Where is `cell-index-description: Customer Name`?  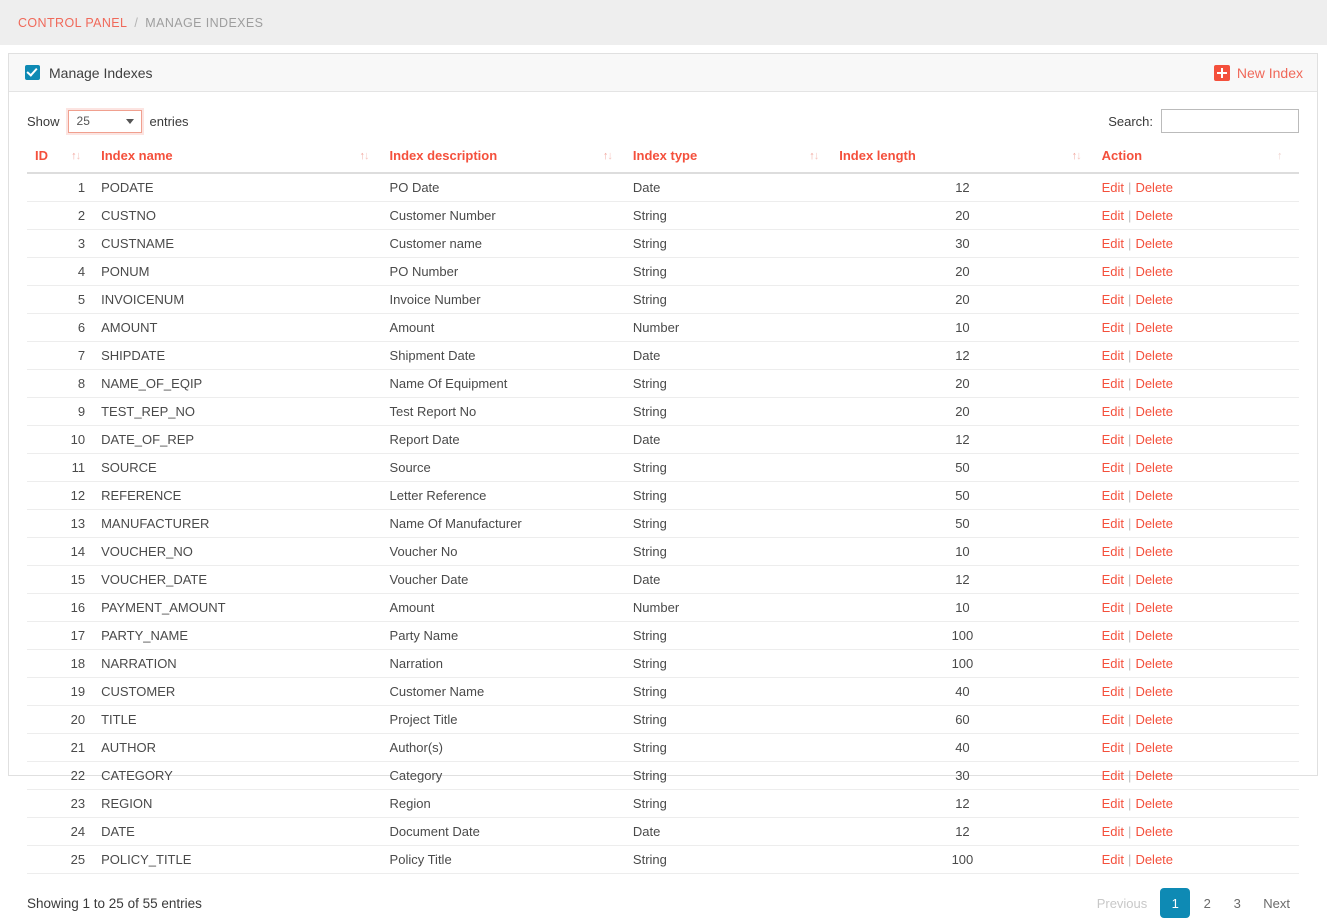 cell-index-description: Customer Name is located at coordinates (503, 691).